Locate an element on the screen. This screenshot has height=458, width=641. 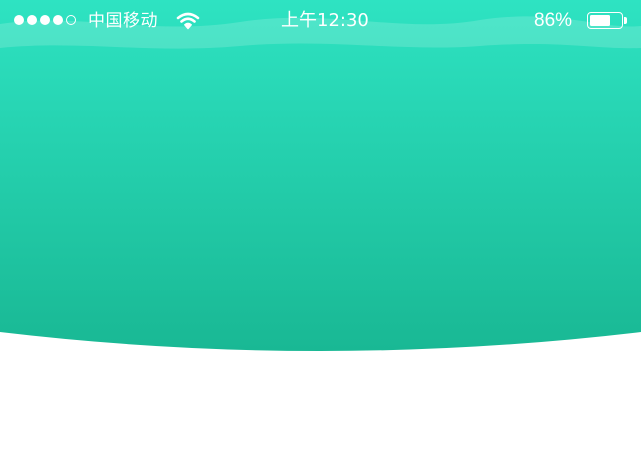
status-bar: 中国移动 上午12:30 86% is located at coordinates (320, 22).